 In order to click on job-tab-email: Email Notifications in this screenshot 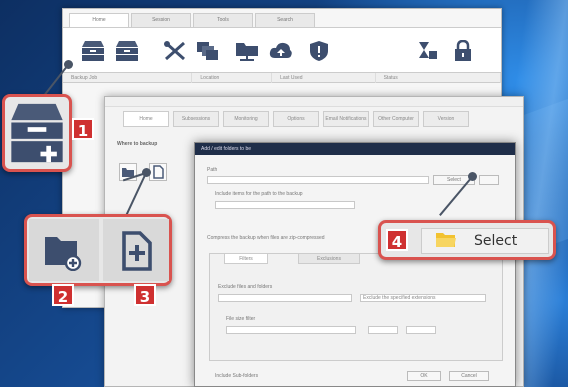, I will do `click(346, 119)`.